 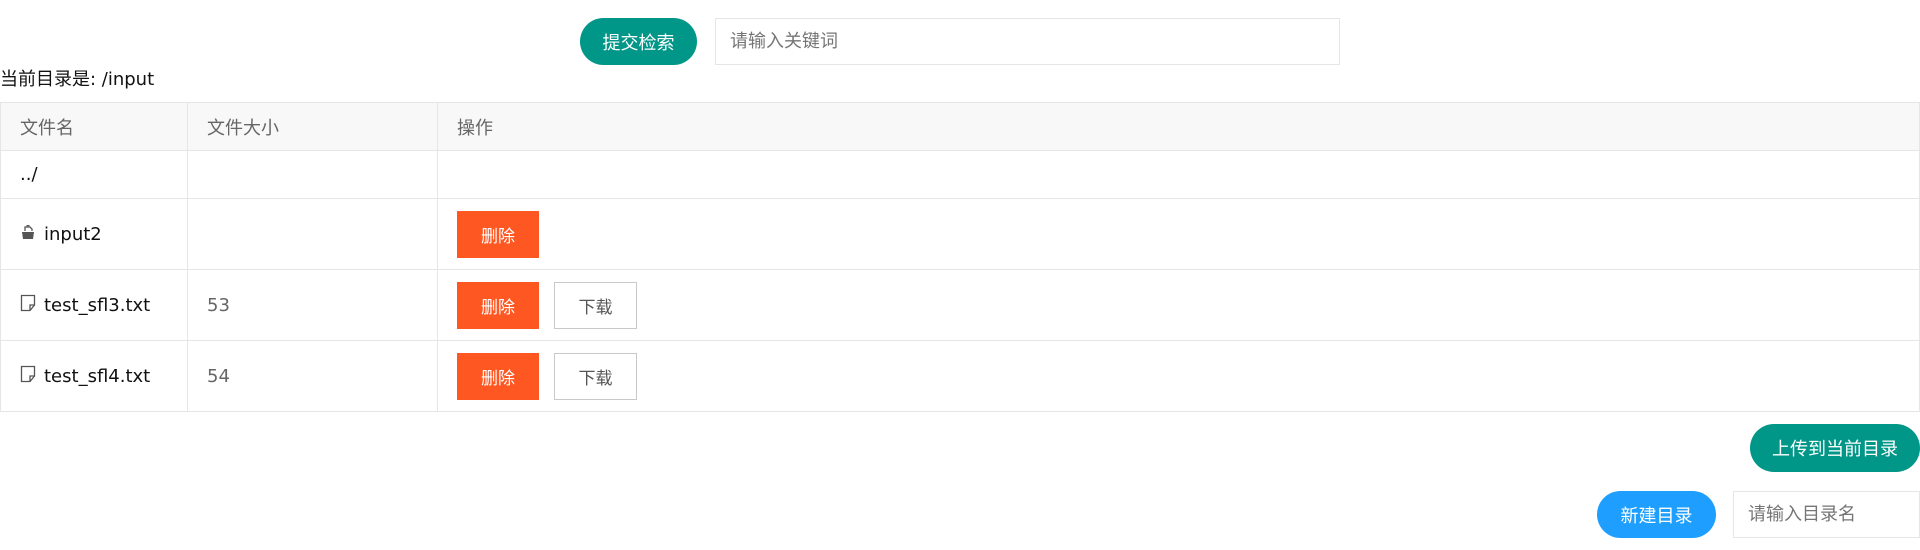 What do you see at coordinates (960, 376) in the screenshot?
I see `table-row: test_sfl4.txt 54 删除 下载` at bounding box center [960, 376].